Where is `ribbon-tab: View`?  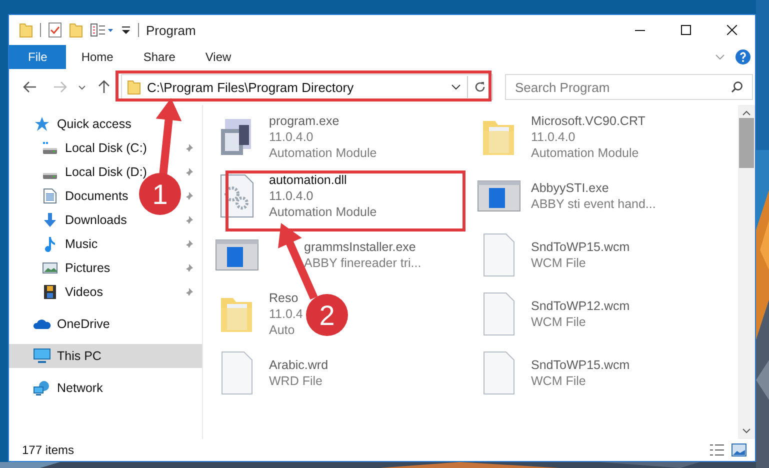 ribbon-tab: View is located at coordinates (218, 57).